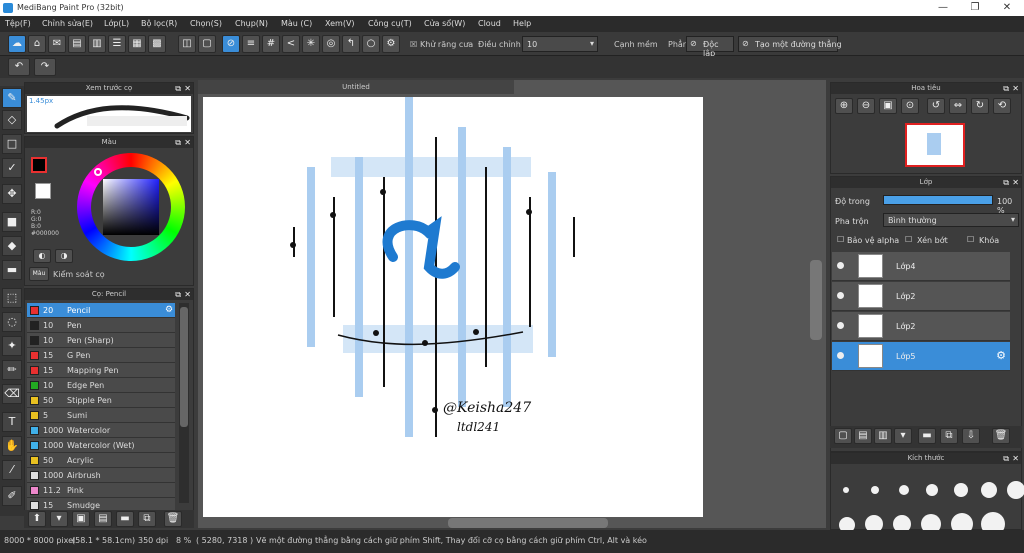 This screenshot has height=553, width=1024. I want to click on gradient-tool-icon: ▬, so click(12, 270).